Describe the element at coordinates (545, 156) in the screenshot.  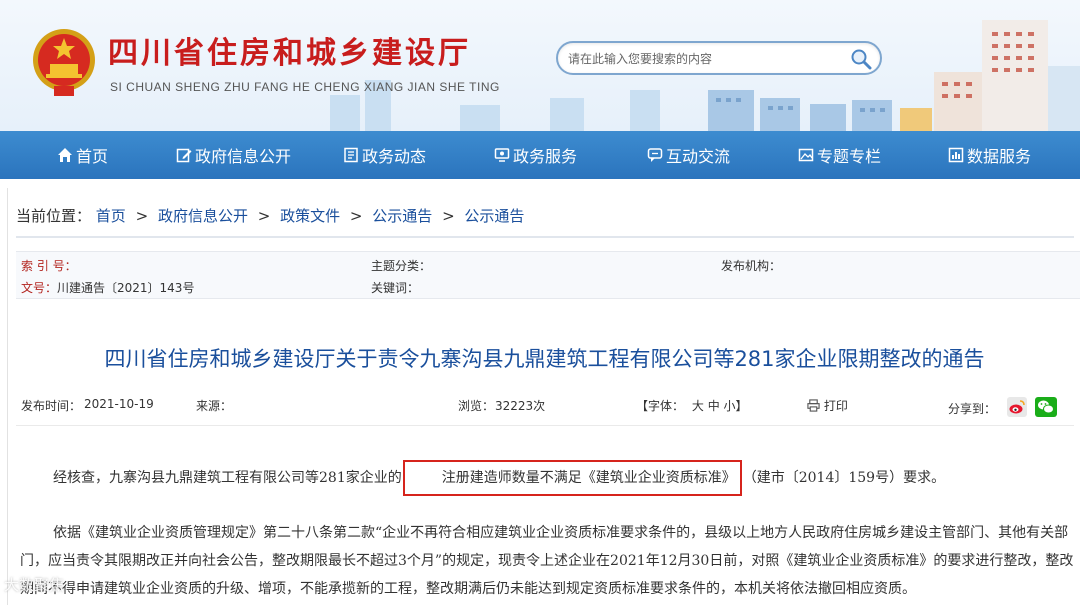
I see `nav-label: 政务服务` at that location.